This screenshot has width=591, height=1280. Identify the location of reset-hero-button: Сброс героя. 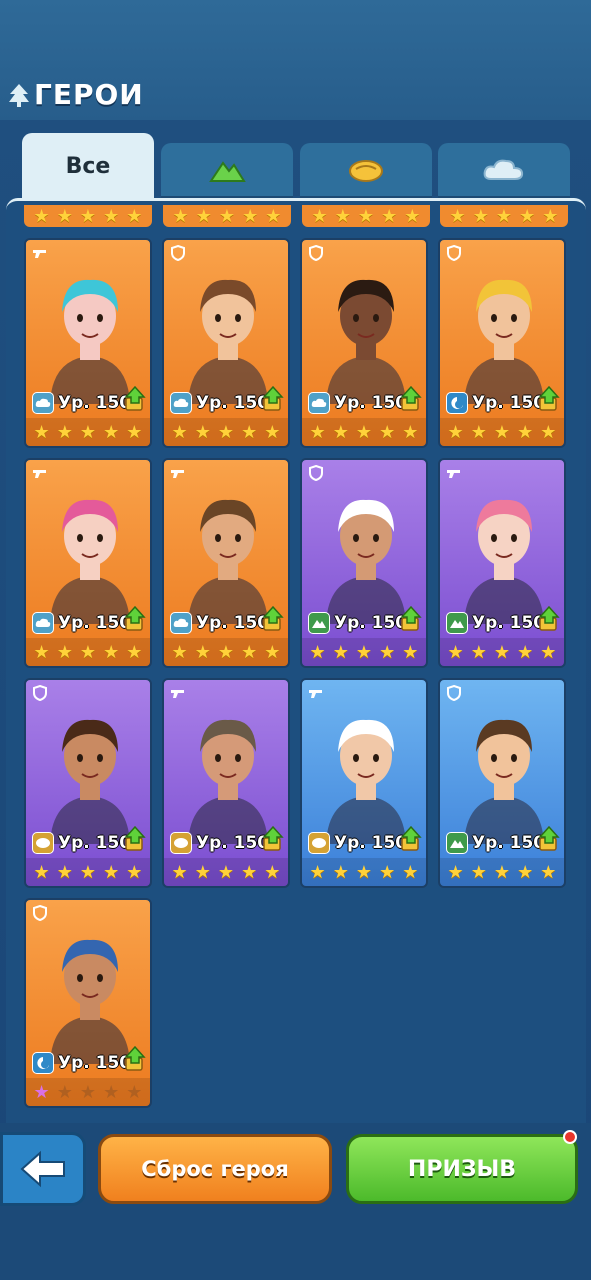
(215, 1169).